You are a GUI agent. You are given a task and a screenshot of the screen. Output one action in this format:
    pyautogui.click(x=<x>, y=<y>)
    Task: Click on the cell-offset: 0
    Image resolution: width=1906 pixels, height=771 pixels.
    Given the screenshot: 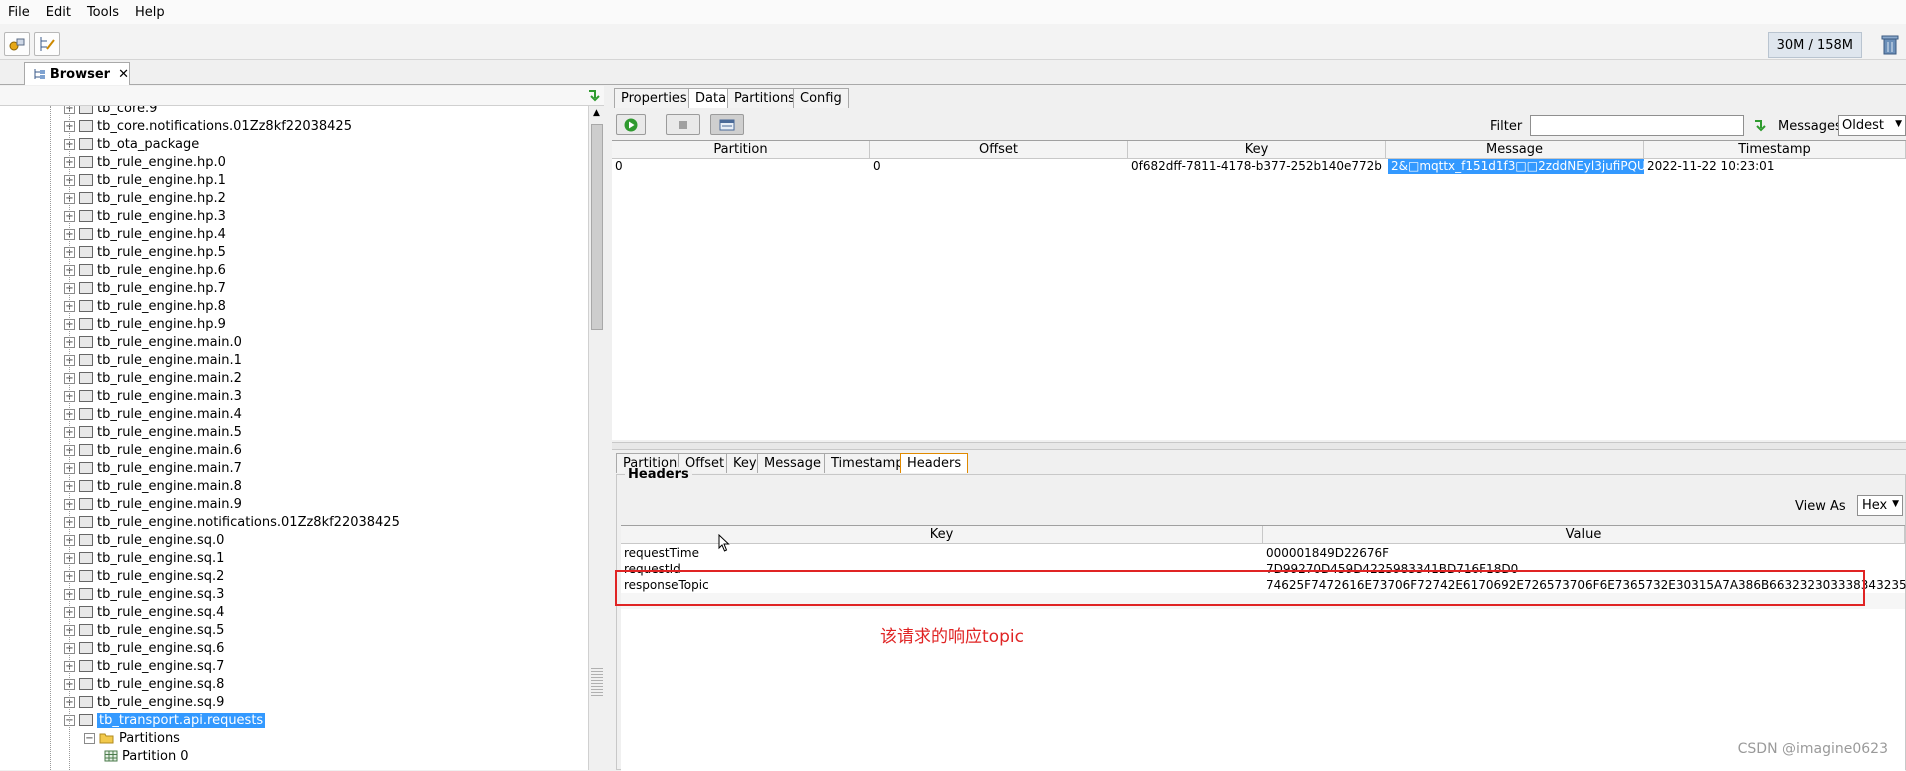 What is the action you would take?
    pyautogui.click(x=999, y=166)
    